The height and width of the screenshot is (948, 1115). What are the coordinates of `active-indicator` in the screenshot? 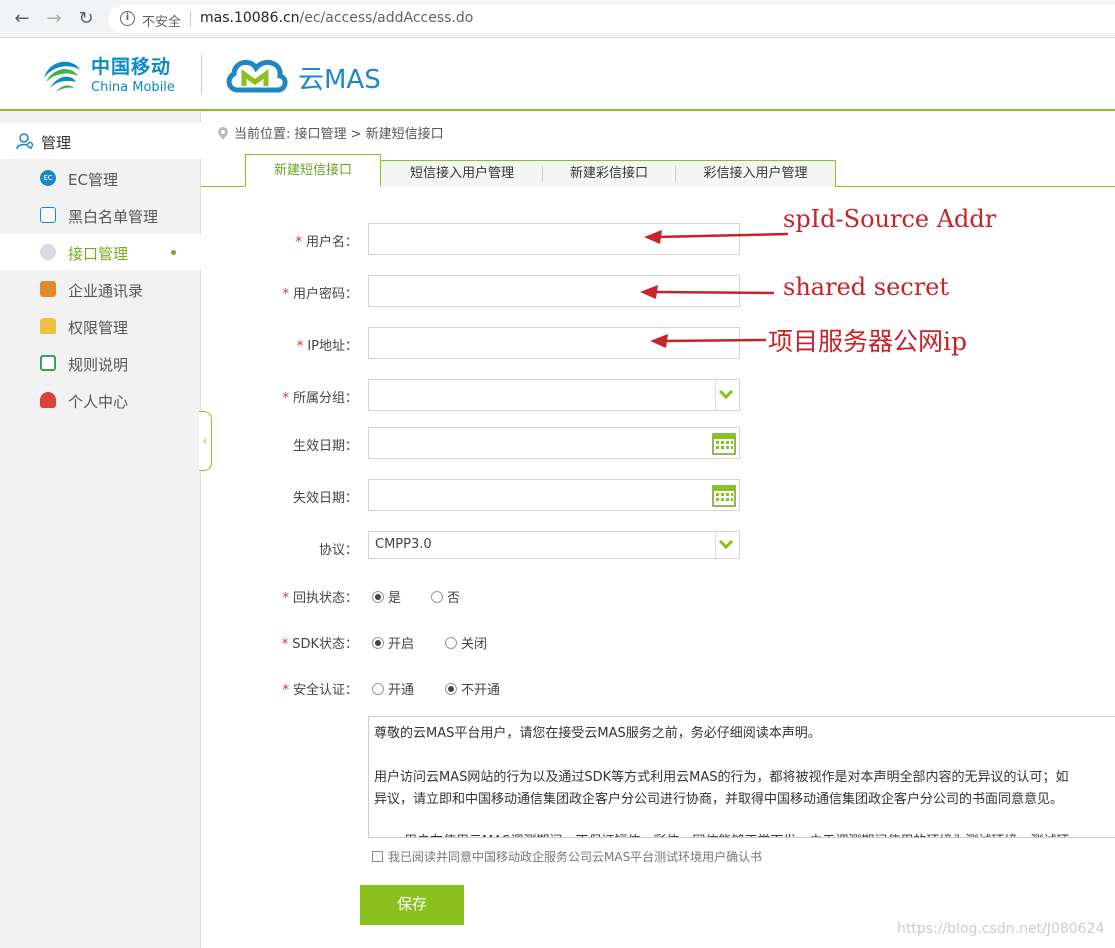 It's located at (173, 252).